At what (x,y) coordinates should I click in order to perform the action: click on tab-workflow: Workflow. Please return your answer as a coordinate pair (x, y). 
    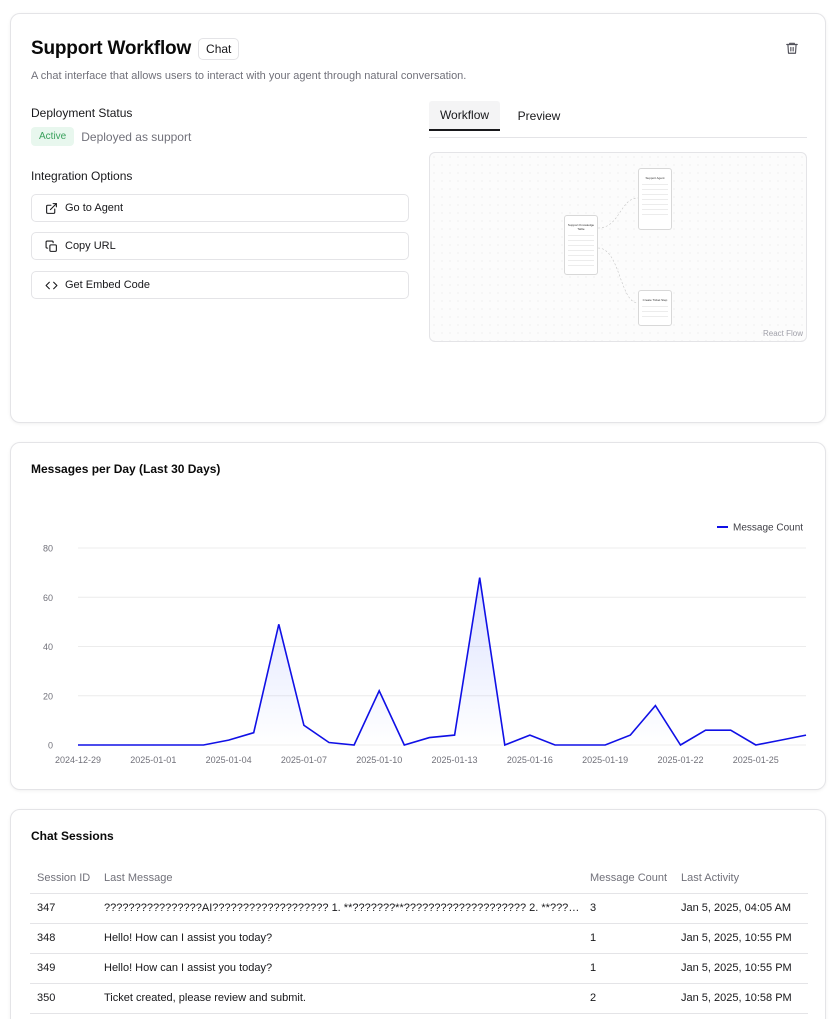
    Looking at the image, I should click on (464, 116).